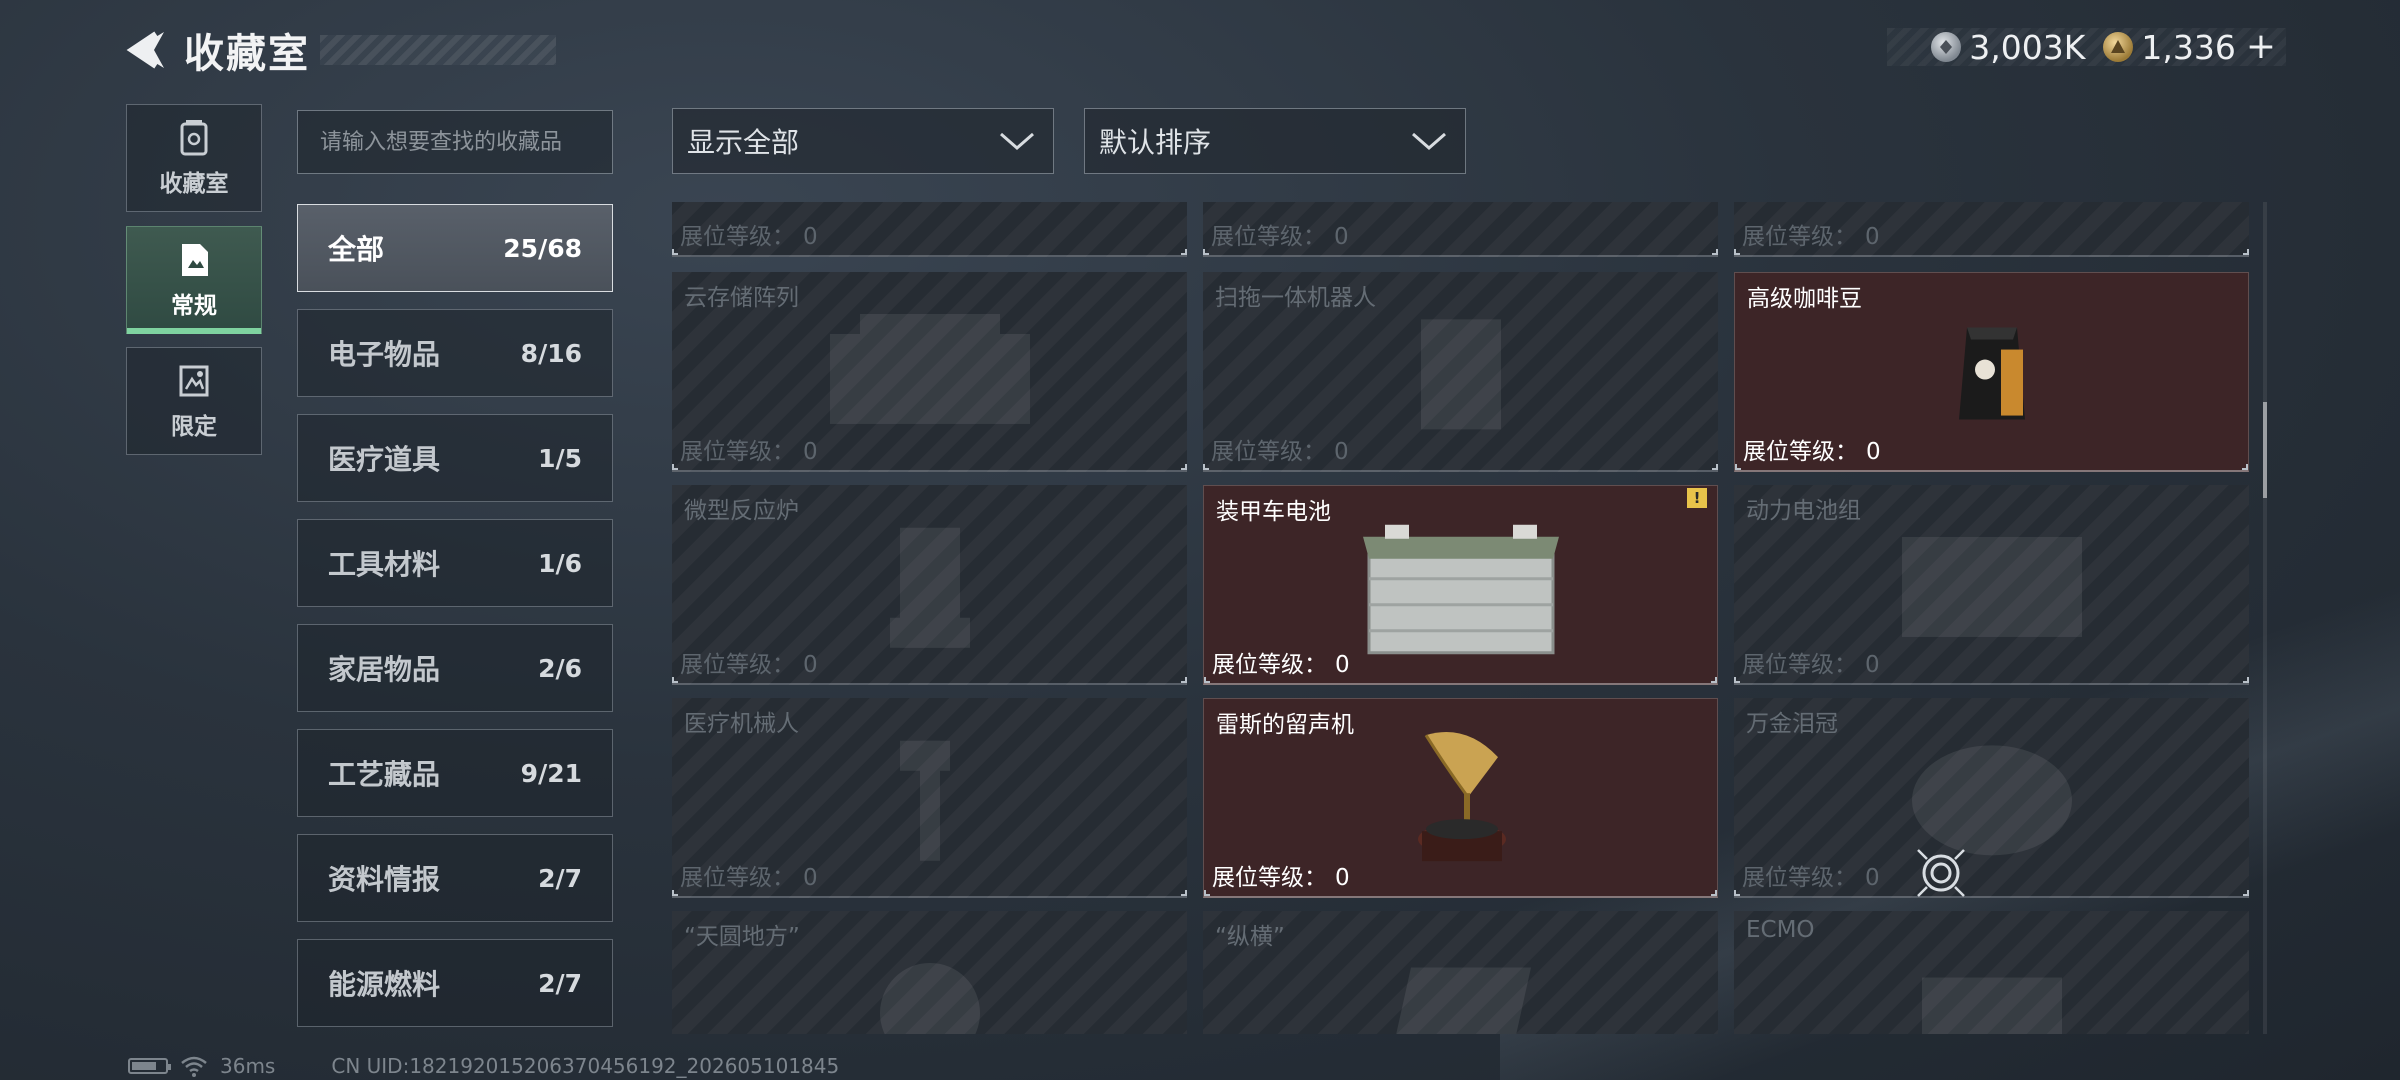  I want to click on item-name: 雷斯的留声机, so click(1285, 725).